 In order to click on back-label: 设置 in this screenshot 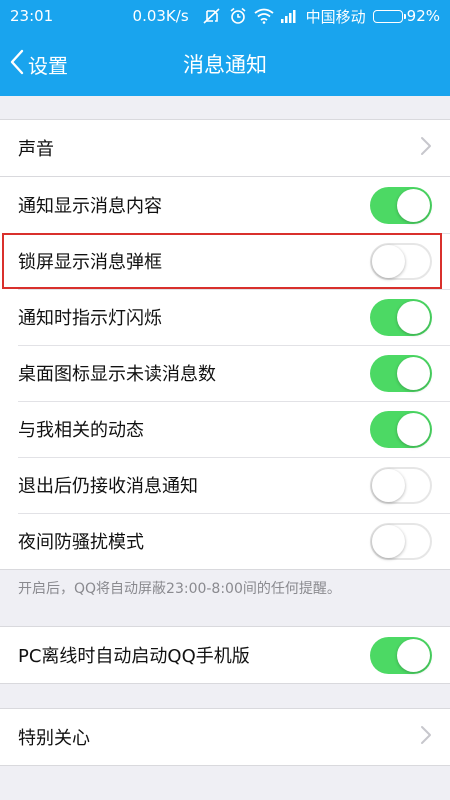, I will do `click(48, 65)`.